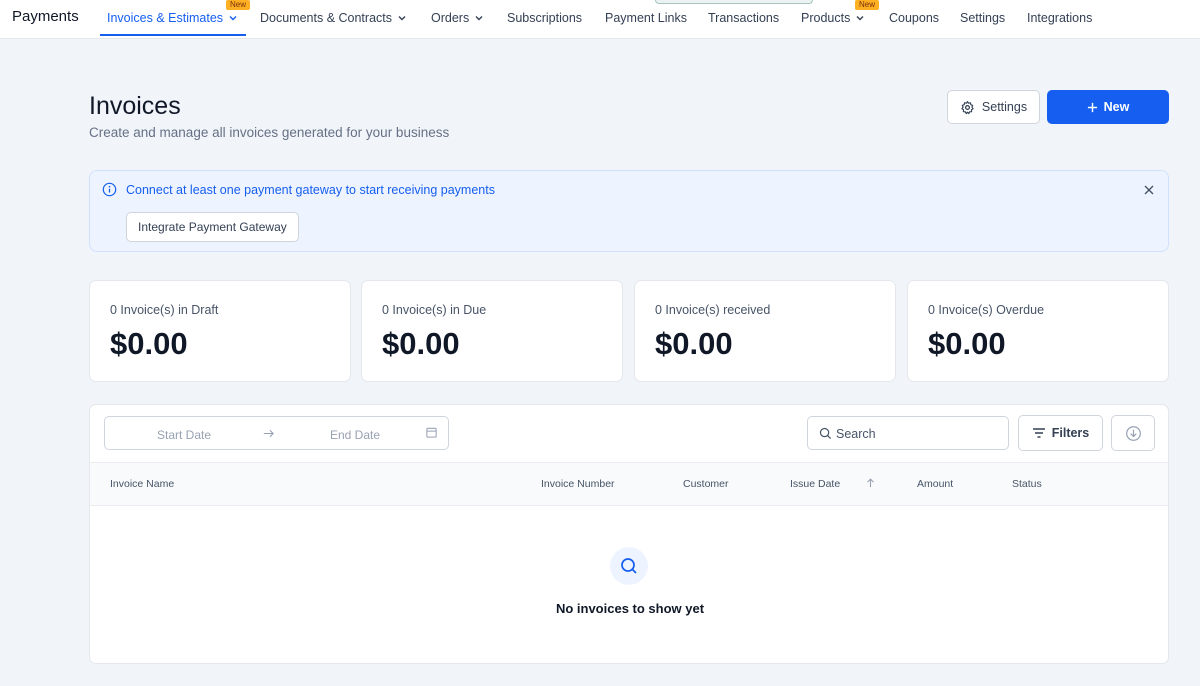 The height and width of the screenshot is (686, 1200). I want to click on empty-state-badge, so click(629, 566).